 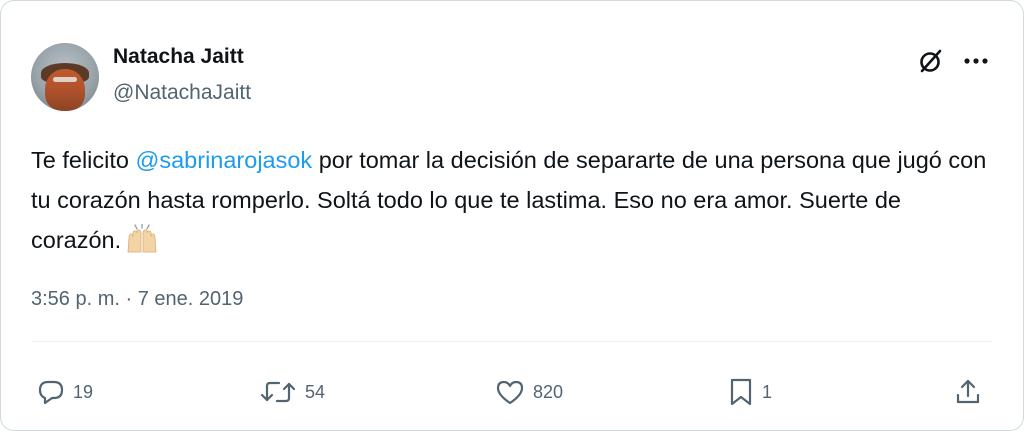 What do you see at coordinates (278, 392) in the screenshot?
I see `retweet-icon` at bounding box center [278, 392].